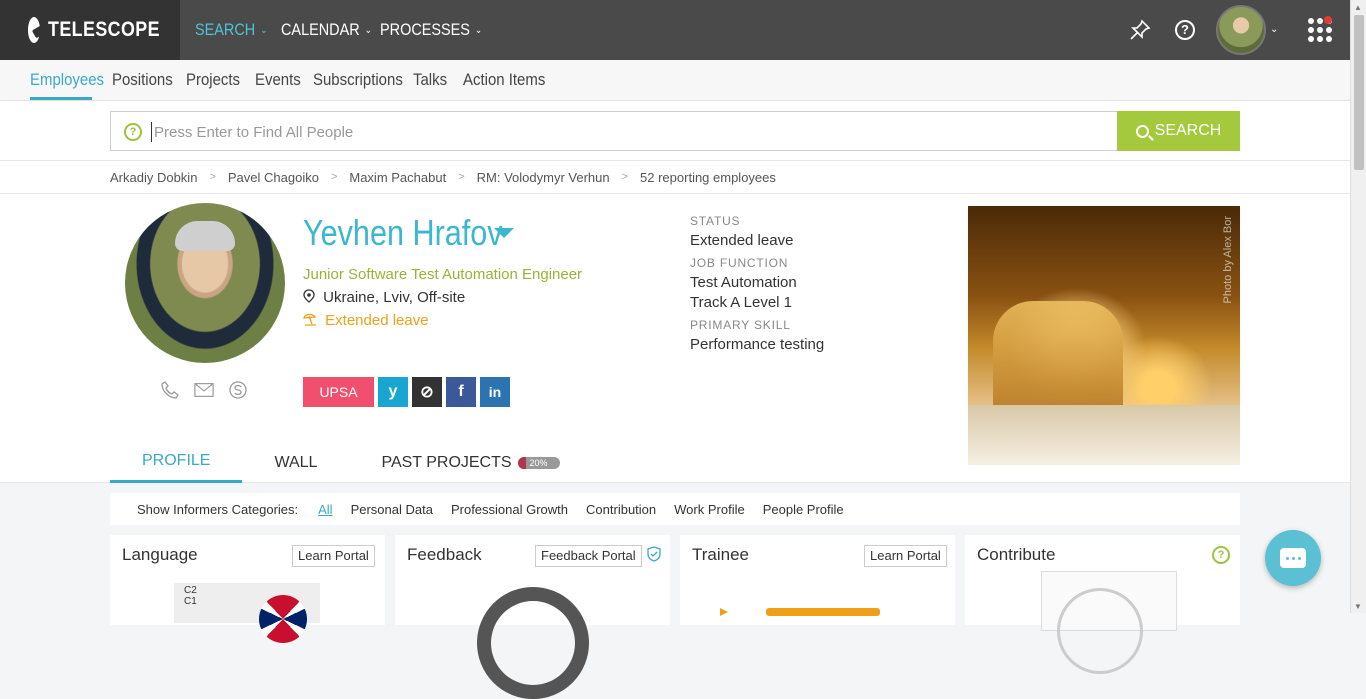 The height and width of the screenshot is (699, 1366). Describe the element at coordinates (626, 132) in the screenshot. I see `search-input` at that location.